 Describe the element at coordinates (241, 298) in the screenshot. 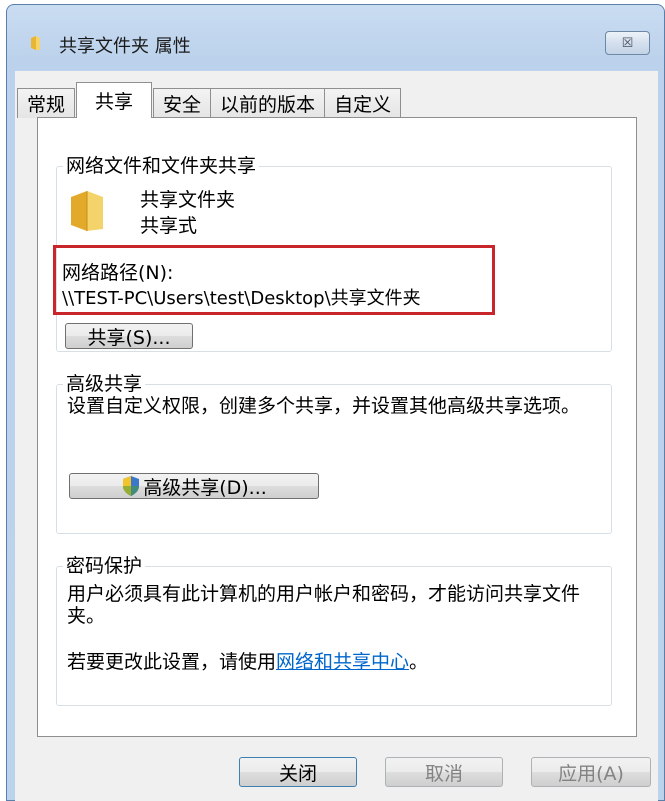

I see `network-path-value: \\TEST-PC\Users\test\Desktop\共享文件夹` at that location.